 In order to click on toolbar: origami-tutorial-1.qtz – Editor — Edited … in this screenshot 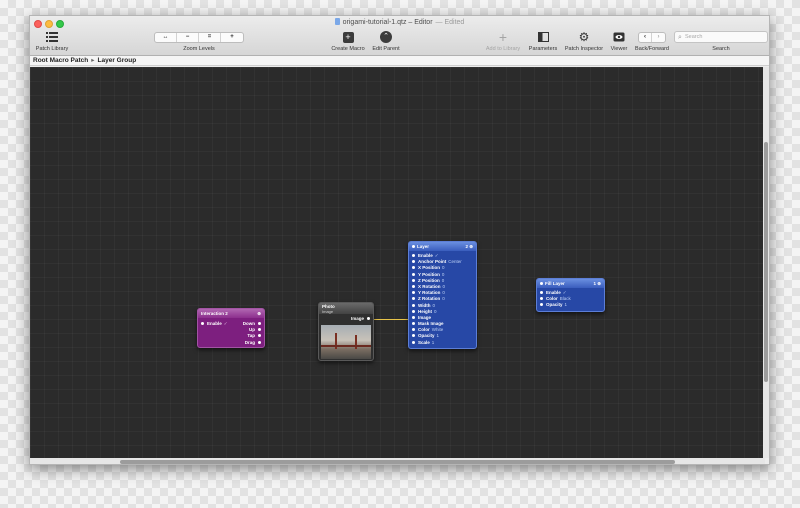, I will do `click(399, 36)`.